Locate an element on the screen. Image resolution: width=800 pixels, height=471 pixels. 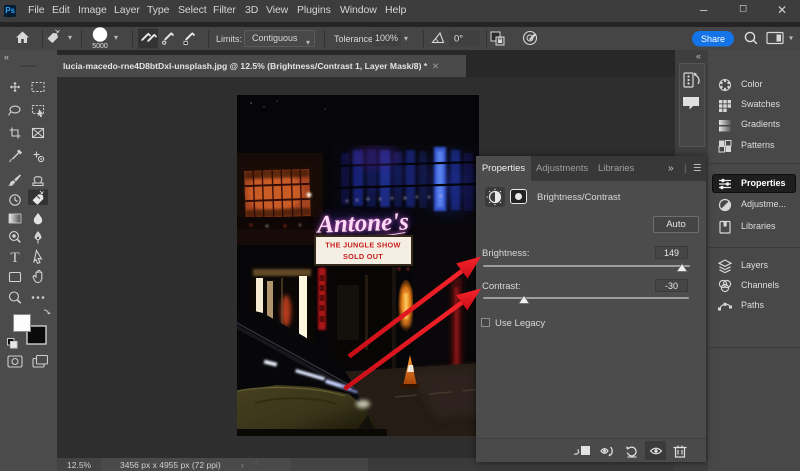
svg-text: SOLD OUT is located at coordinates (363, 256).